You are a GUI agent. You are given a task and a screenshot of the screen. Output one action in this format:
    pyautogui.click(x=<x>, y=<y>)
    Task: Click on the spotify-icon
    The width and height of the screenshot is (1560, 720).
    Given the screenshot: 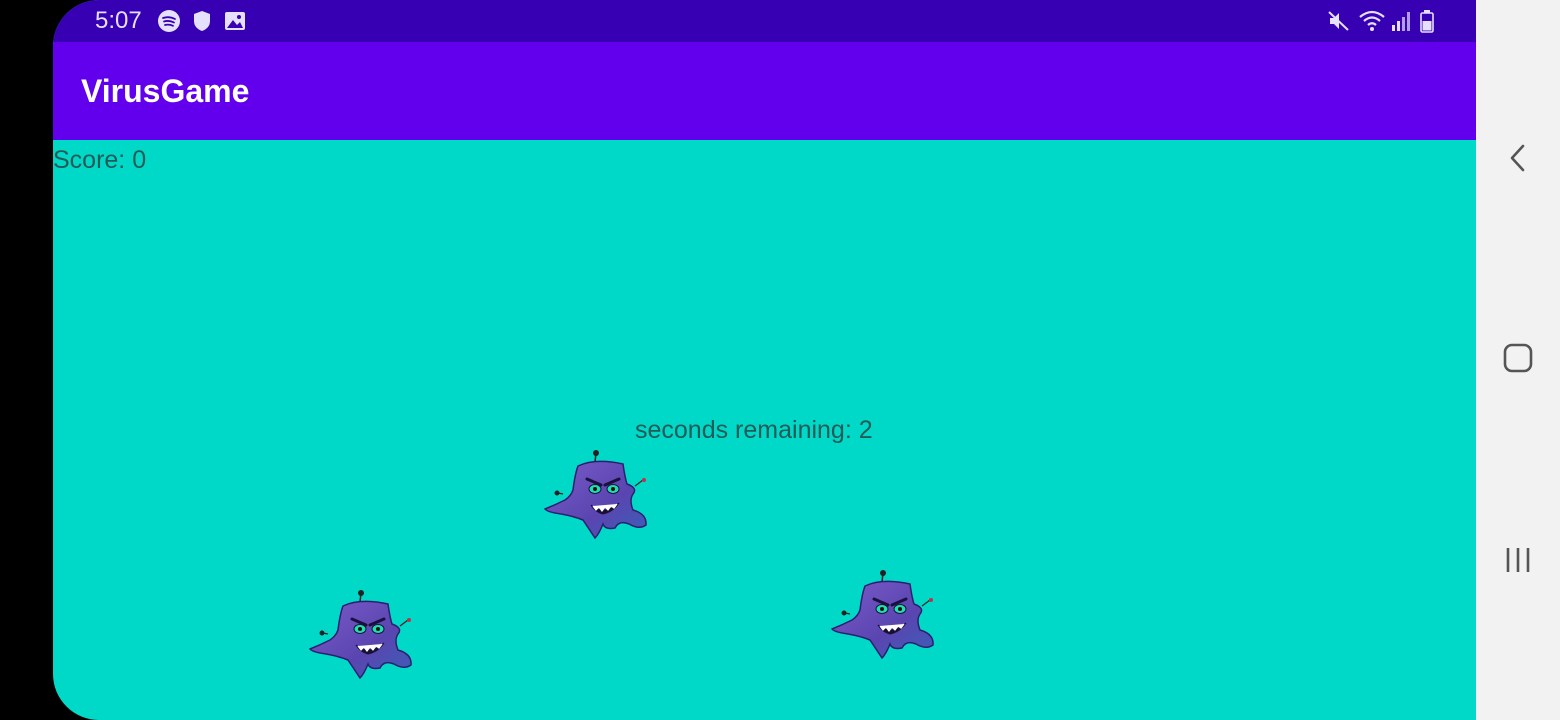 What is the action you would take?
    pyautogui.click(x=169, y=21)
    